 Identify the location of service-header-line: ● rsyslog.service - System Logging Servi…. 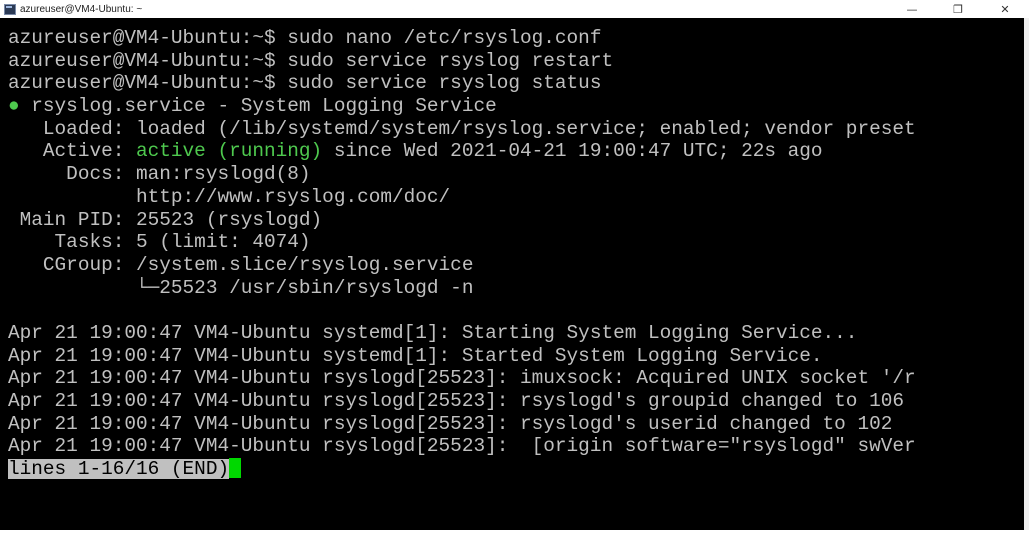
(462, 106).